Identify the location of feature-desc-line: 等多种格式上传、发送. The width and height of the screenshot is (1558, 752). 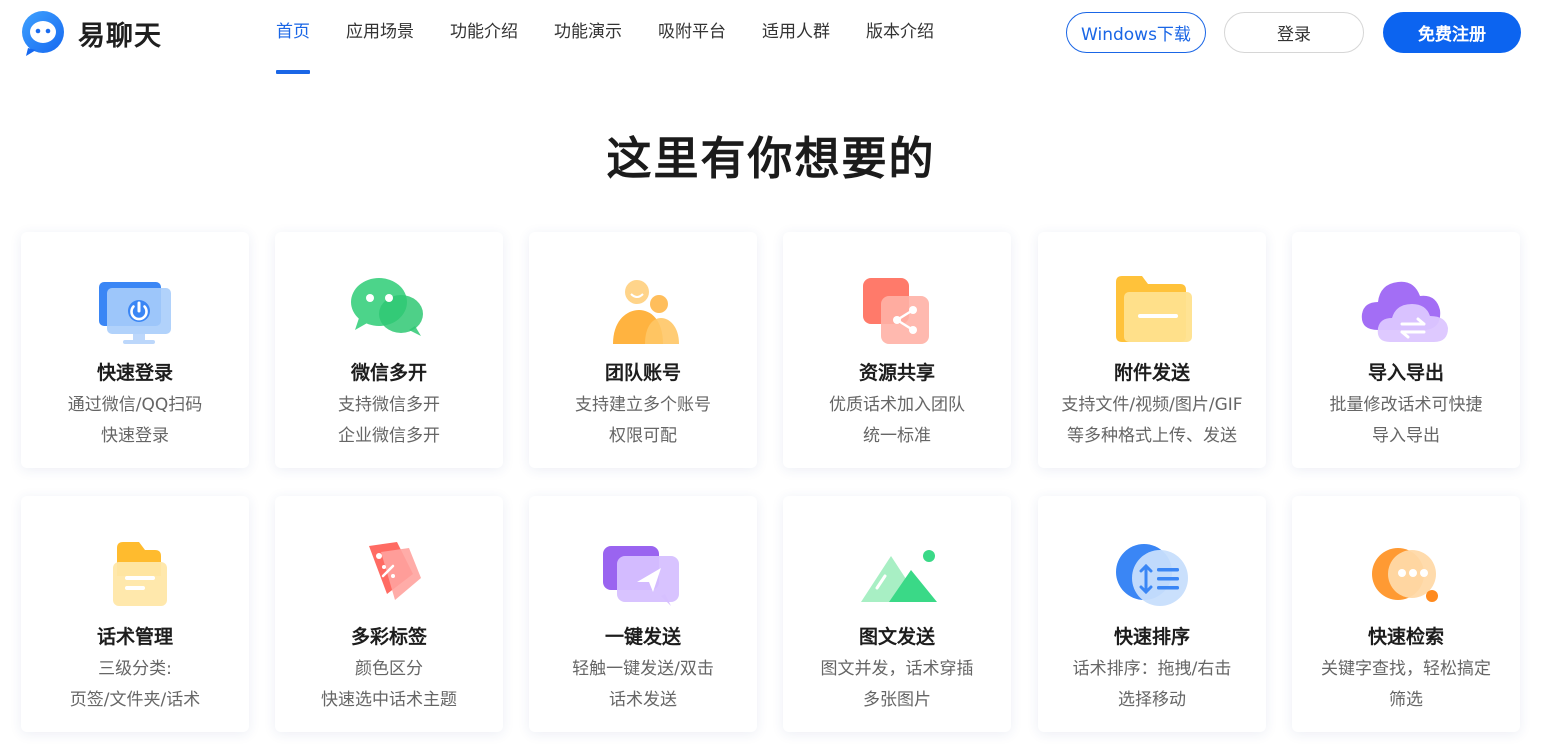
(1152, 436).